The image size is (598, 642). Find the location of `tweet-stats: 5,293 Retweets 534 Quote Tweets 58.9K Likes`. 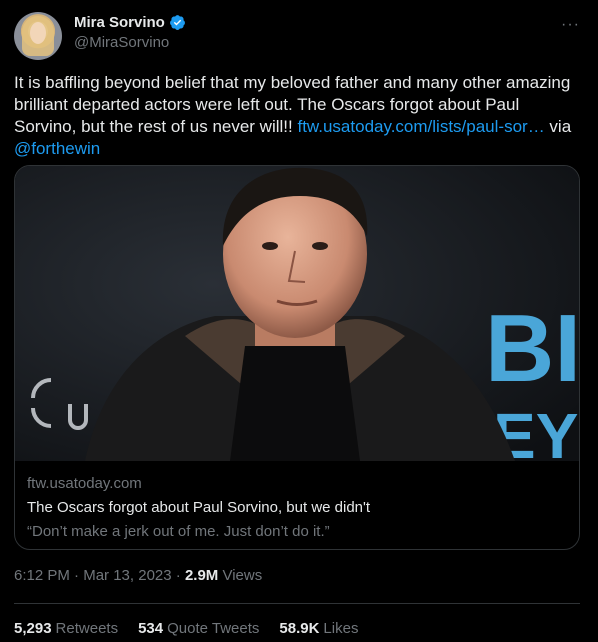

tweet-stats: 5,293 Retweets 534 Quote Tweets 58.9K Likes is located at coordinates (186, 628).